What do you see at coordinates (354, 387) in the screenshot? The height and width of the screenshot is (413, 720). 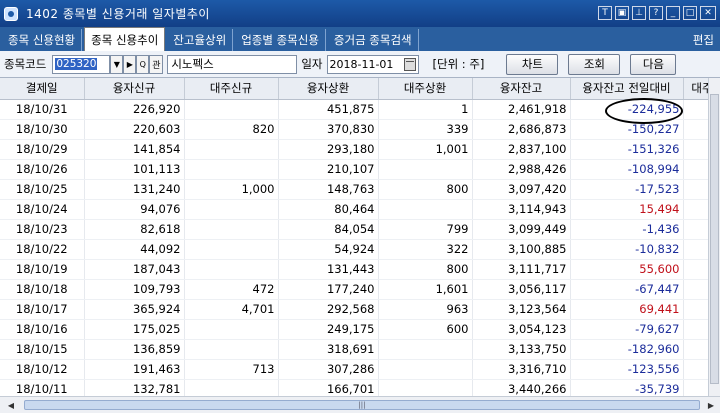 I see `table-row: 18/10/11 132,781 166,701 3,440,266 -35,739` at bounding box center [354, 387].